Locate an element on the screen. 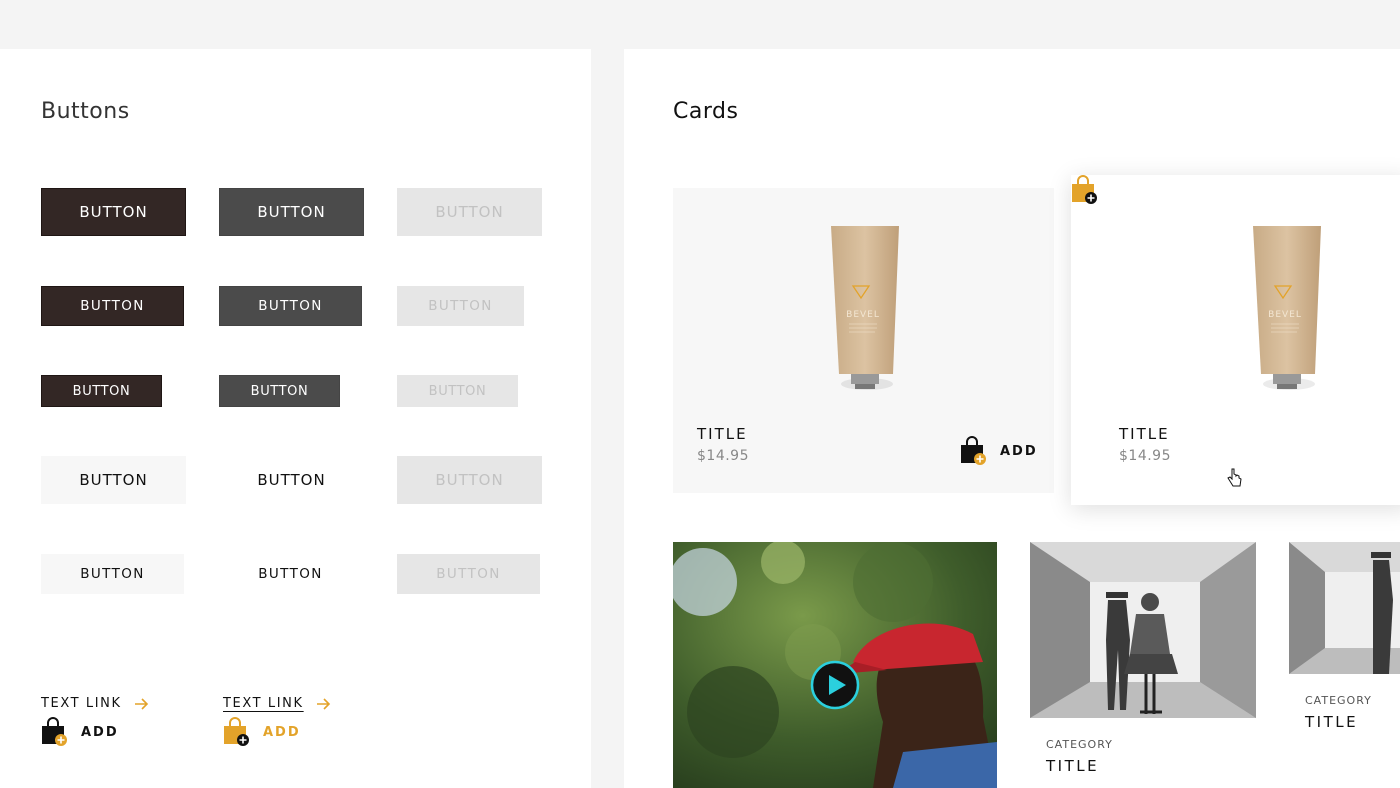  secondary-button-medium: BUTTON is located at coordinates (290, 306).